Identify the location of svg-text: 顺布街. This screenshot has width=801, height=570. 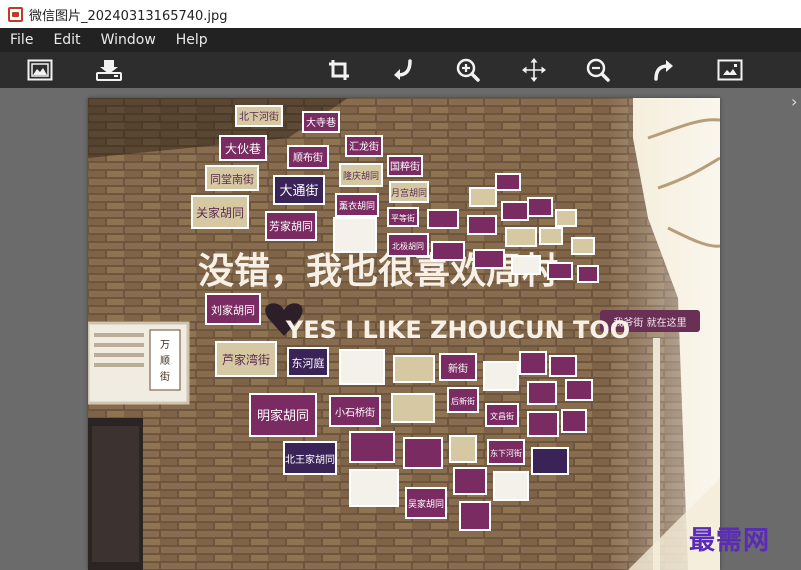
(308, 157).